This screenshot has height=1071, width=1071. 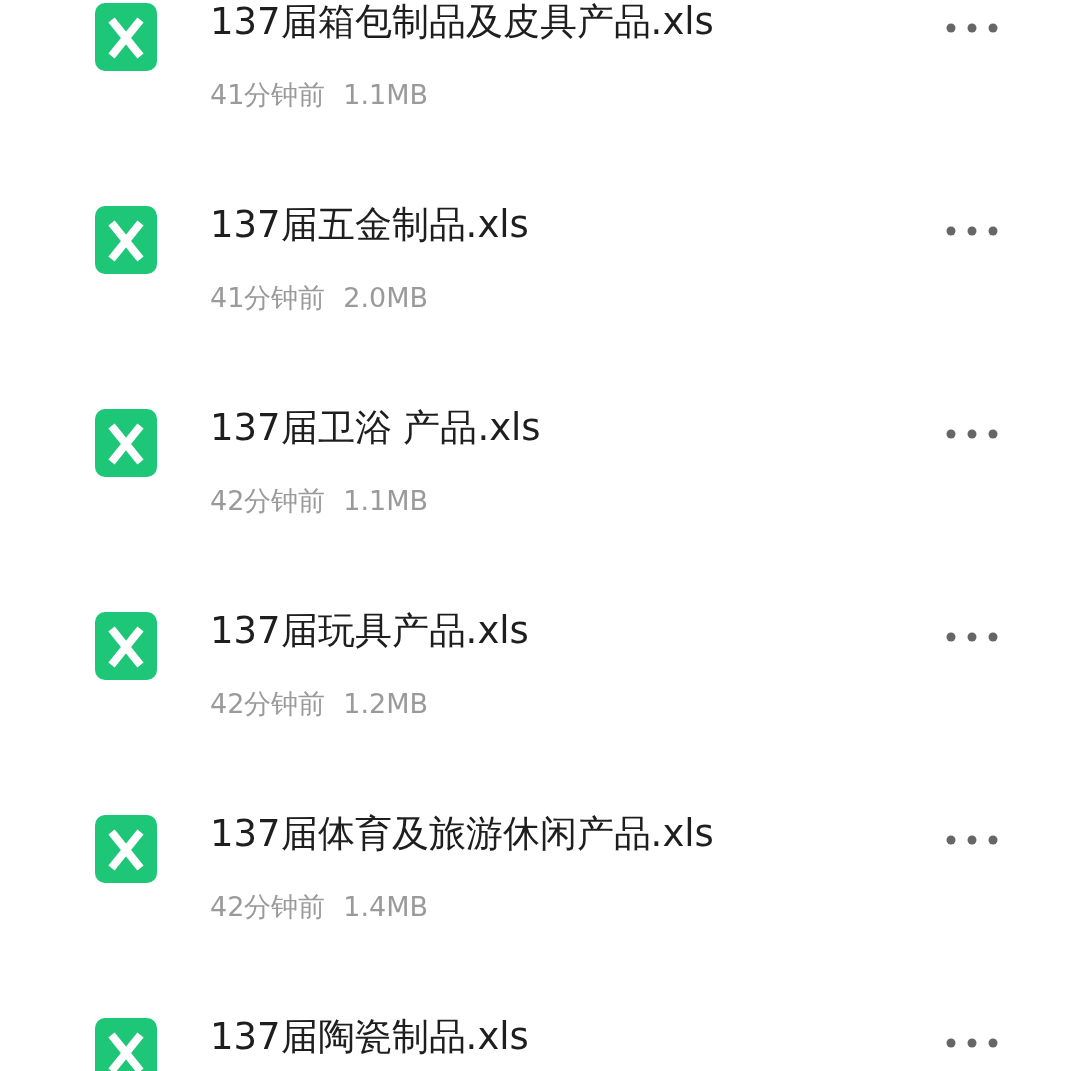 What do you see at coordinates (578, 1037) in the screenshot?
I see `file-name: 137届陶瓷制品.xls` at bounding box center [578, 1037].